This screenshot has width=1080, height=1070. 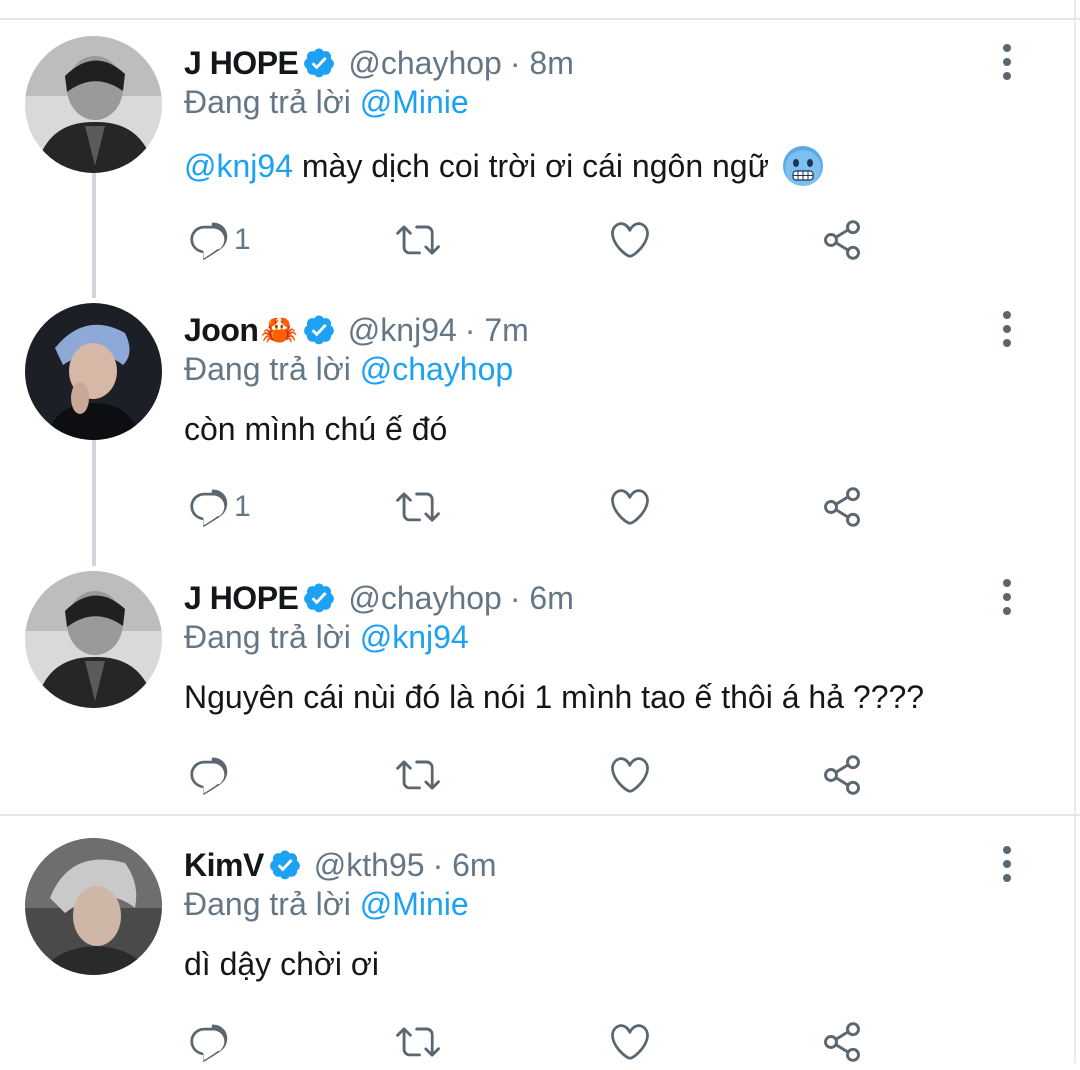 I want to click on tweet-body-text: dì dậy chời ơi, so click(x=281, y=964).